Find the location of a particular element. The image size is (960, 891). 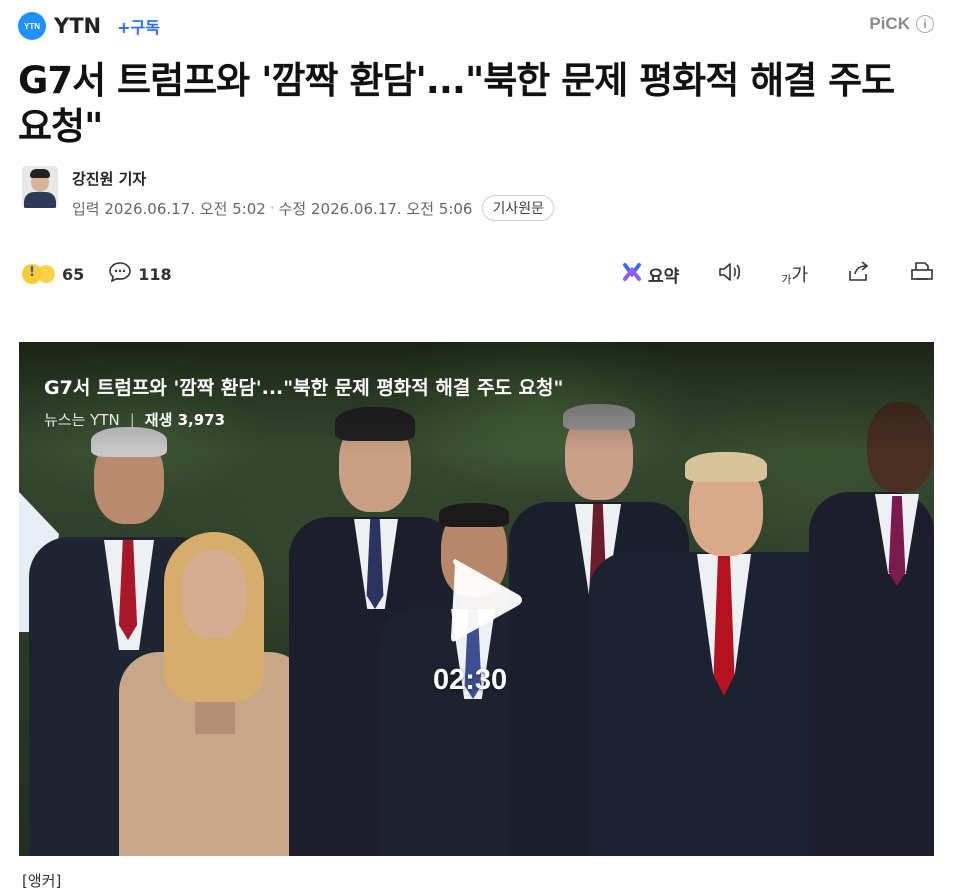

article-body-start: [앵커] is located at coordinates (42, 881).